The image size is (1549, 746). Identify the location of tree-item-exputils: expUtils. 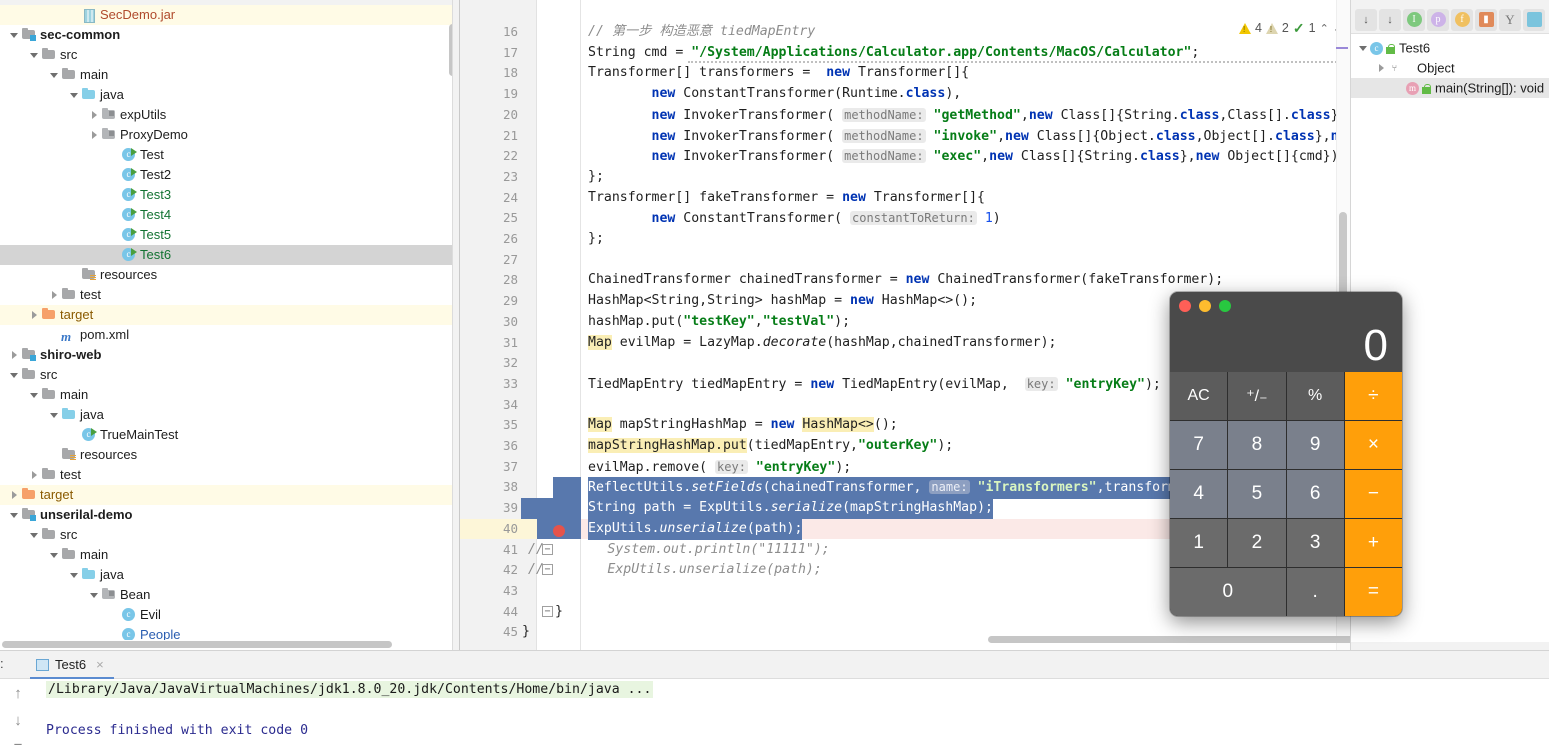
(226, 115).